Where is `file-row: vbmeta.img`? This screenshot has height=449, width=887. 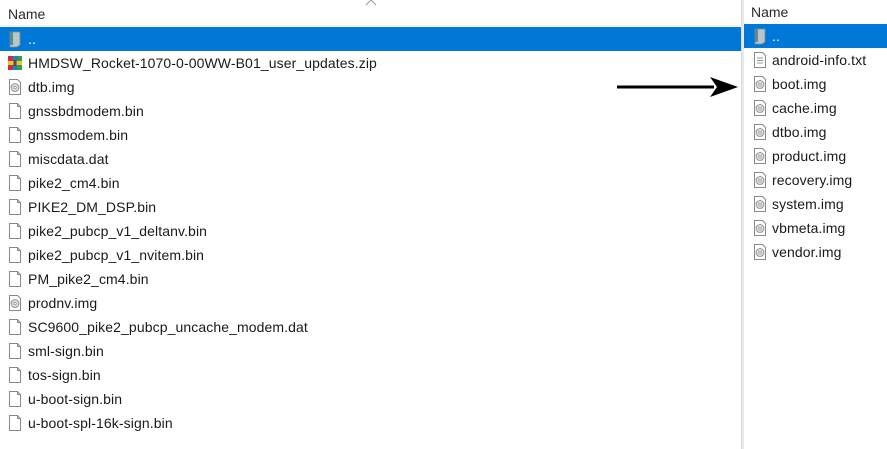 file-row: vbmeta.img is located at coordinates (815, 228).